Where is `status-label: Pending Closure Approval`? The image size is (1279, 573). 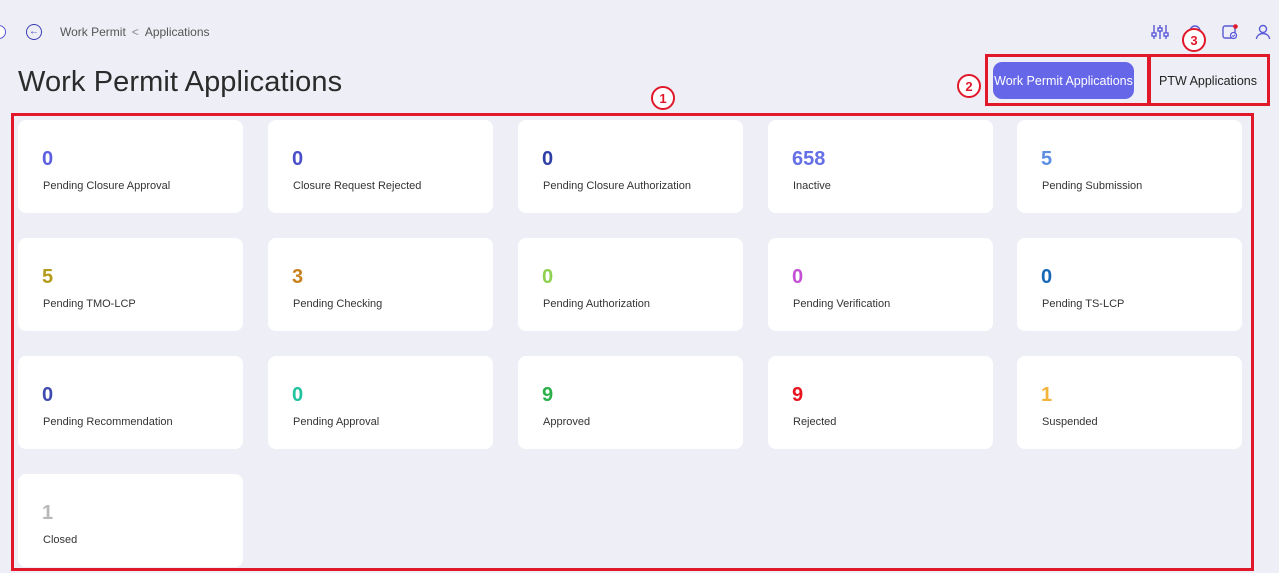
status-label: Pending Closure Approval is located at coordinates (107, 186).